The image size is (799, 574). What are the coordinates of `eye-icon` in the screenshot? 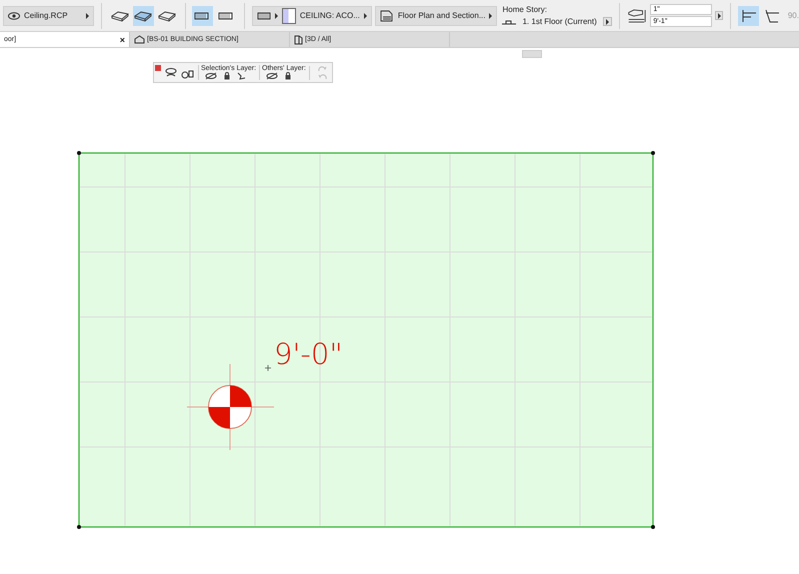 It's located at (14, 16).